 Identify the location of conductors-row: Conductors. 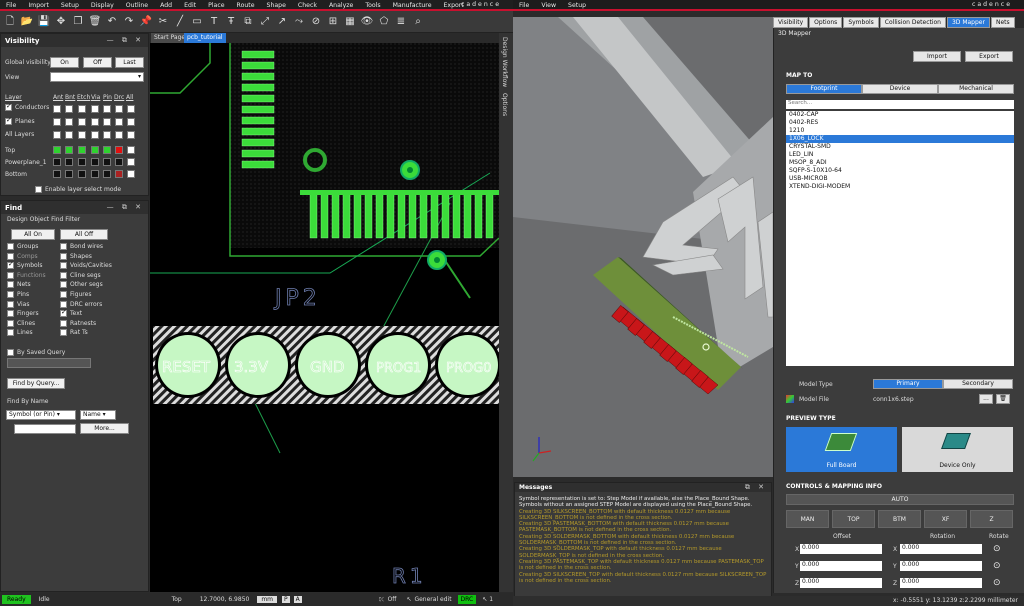
(27, 106).